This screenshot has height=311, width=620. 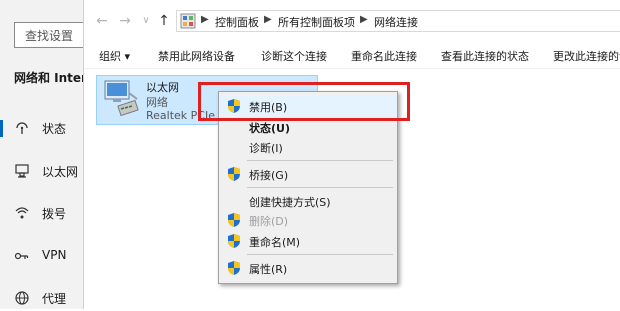 What do you see at coordinates (102, 21) in the screenshot?
I see `back-arrow-icon: ←` at bounding box center [102, 21].